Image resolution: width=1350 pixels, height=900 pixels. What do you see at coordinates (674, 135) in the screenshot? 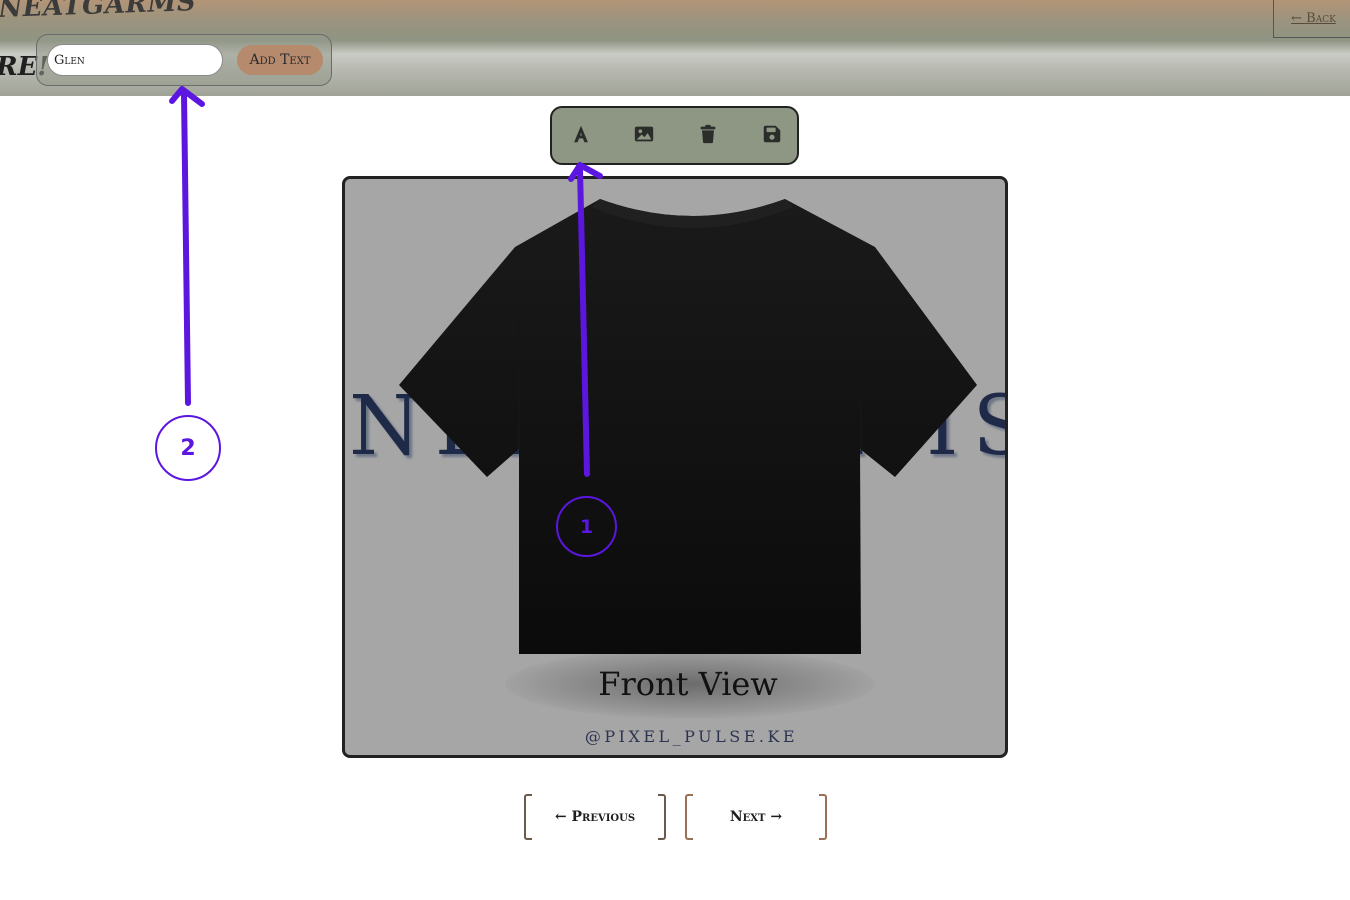
I see `editor-toolbar` at bounding box center [674, 135].